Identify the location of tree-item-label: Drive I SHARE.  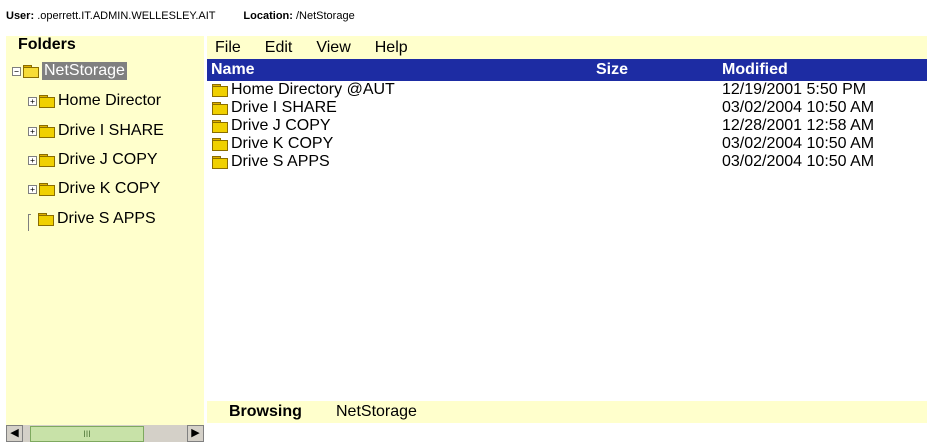
(111, 130).